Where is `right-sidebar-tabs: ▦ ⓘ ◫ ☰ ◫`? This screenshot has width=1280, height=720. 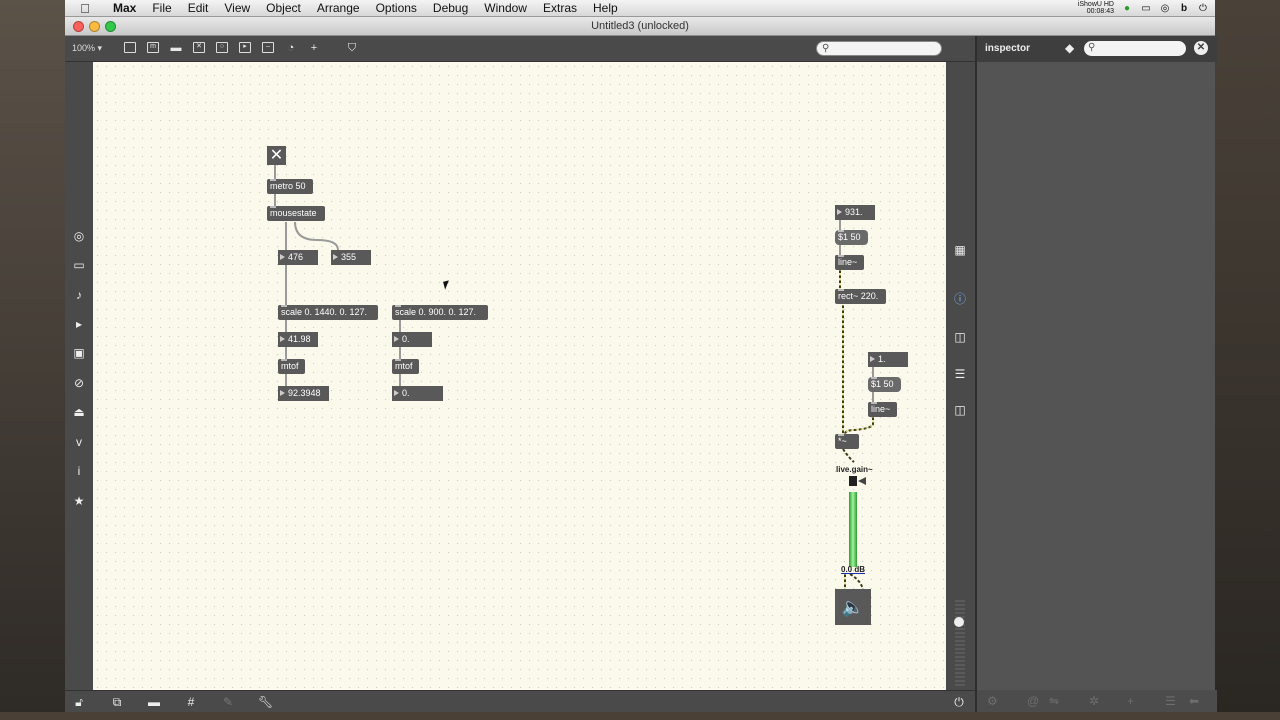
right-sidebar-tabs: ▦ ⓘ ◫ ☰ ◫ is located at coordinates (960, 376).